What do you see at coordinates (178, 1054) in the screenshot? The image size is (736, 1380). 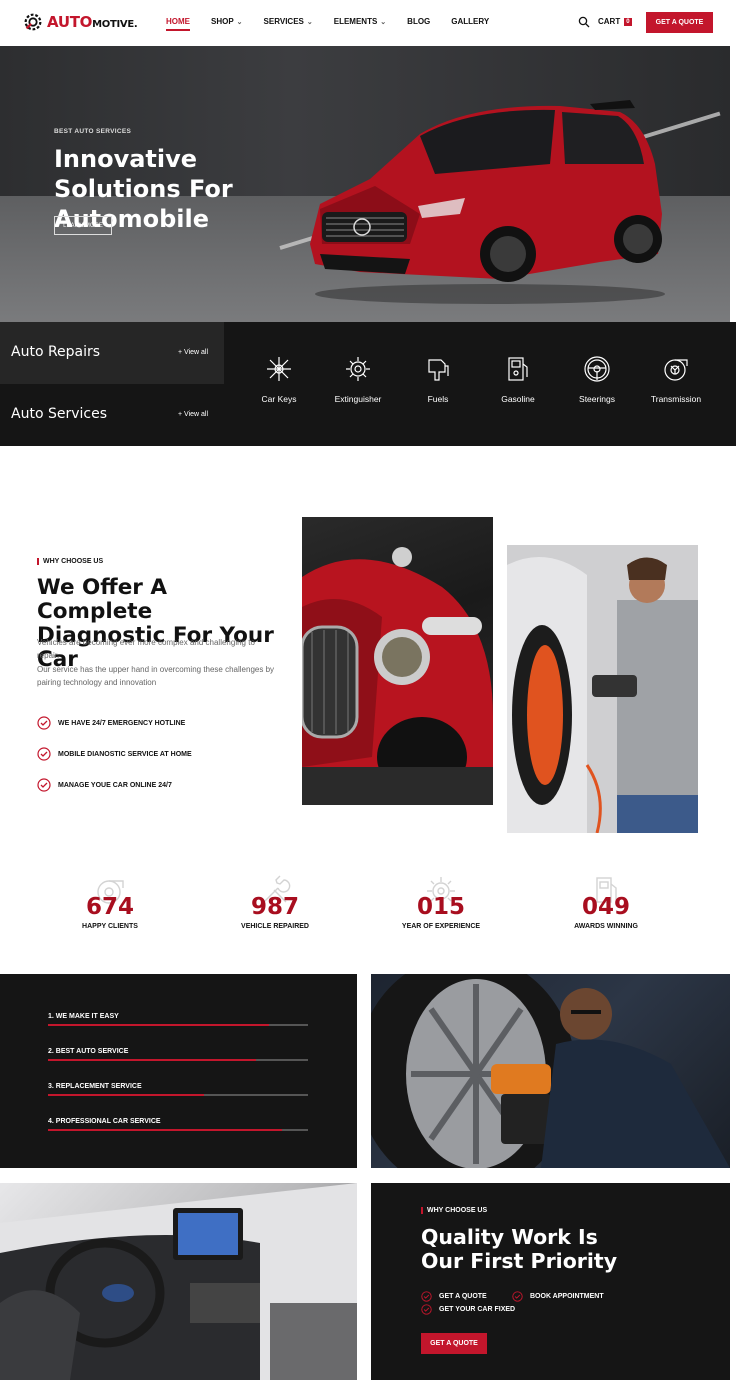 I see `progress-item: 2. BEST AUTO SERVICE` at bounding box center [178, 1054].